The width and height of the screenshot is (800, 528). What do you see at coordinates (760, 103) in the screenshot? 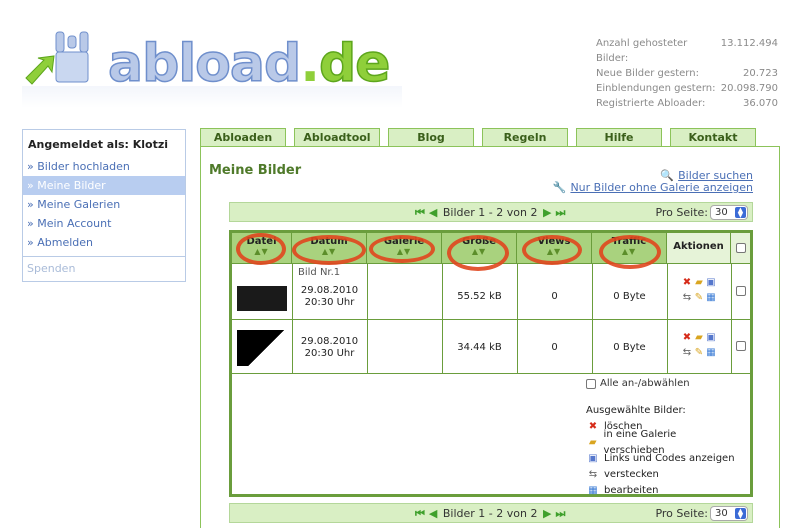
I see `stat-value: 36.070` at bounding box center [760, 103].